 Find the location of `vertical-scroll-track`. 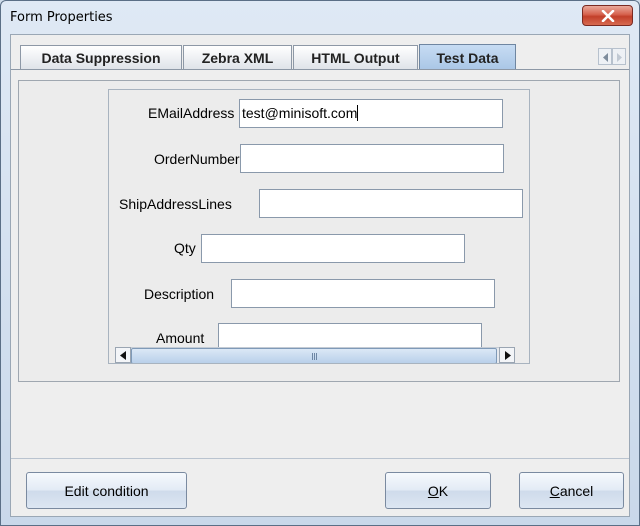

vertical-scroll-track is located at coordinates (529, 218).